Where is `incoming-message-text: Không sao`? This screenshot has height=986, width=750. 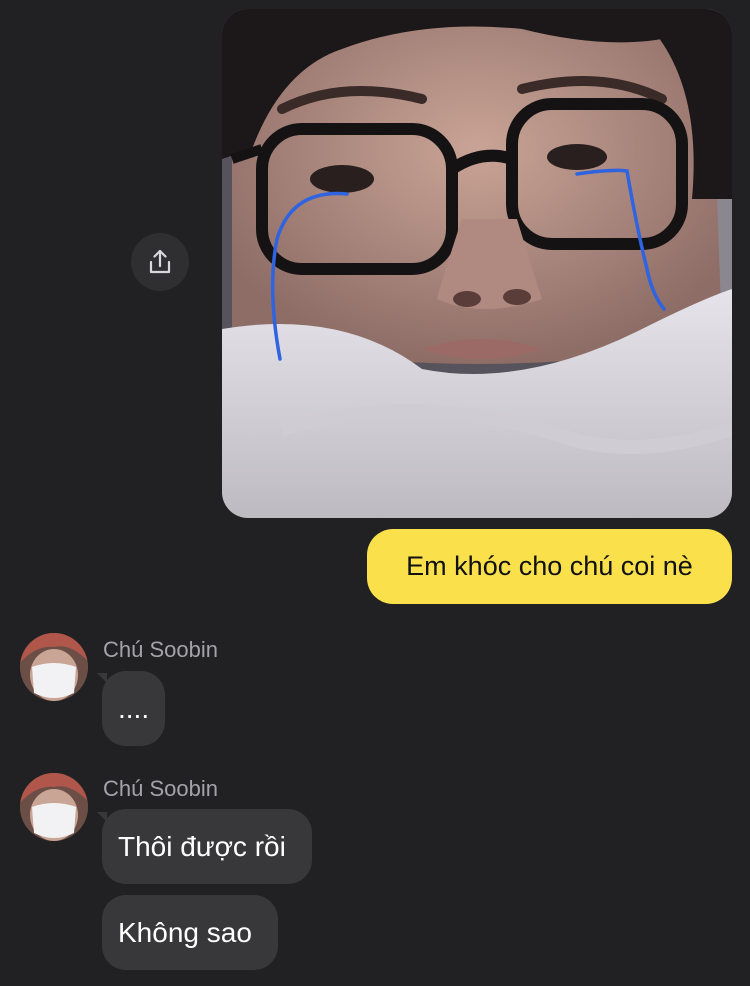
incoming-message-text: Không sao is located at coordinates (185, 932).